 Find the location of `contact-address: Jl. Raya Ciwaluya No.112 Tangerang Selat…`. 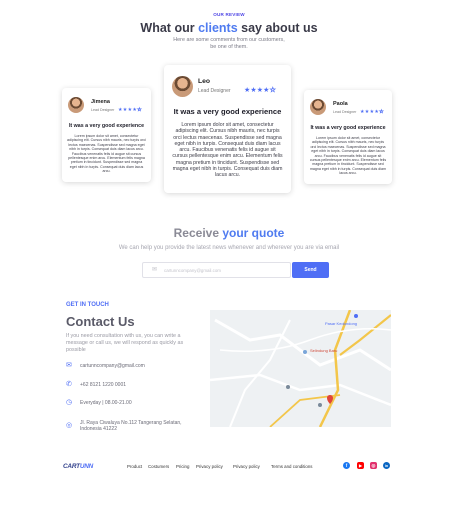

contact-address: Jl. Raya Ciwaluya No.112 Tangerang Selat… is located at coordinates (131, 426).